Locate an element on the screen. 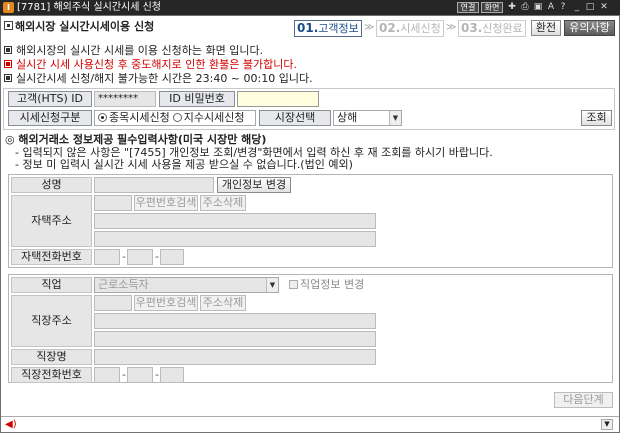  work-address-line1-field is located at coordinates (235, 321).